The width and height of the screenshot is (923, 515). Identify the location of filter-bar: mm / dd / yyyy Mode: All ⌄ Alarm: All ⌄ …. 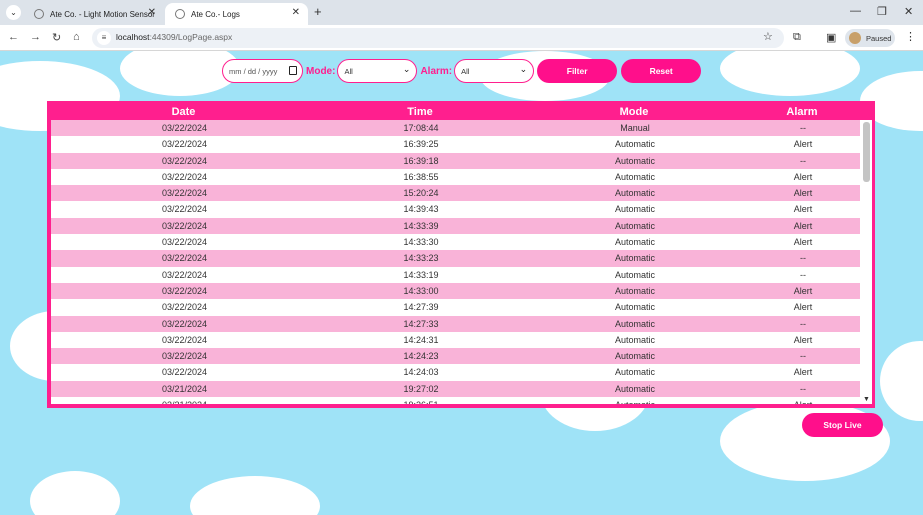
(462, 71).